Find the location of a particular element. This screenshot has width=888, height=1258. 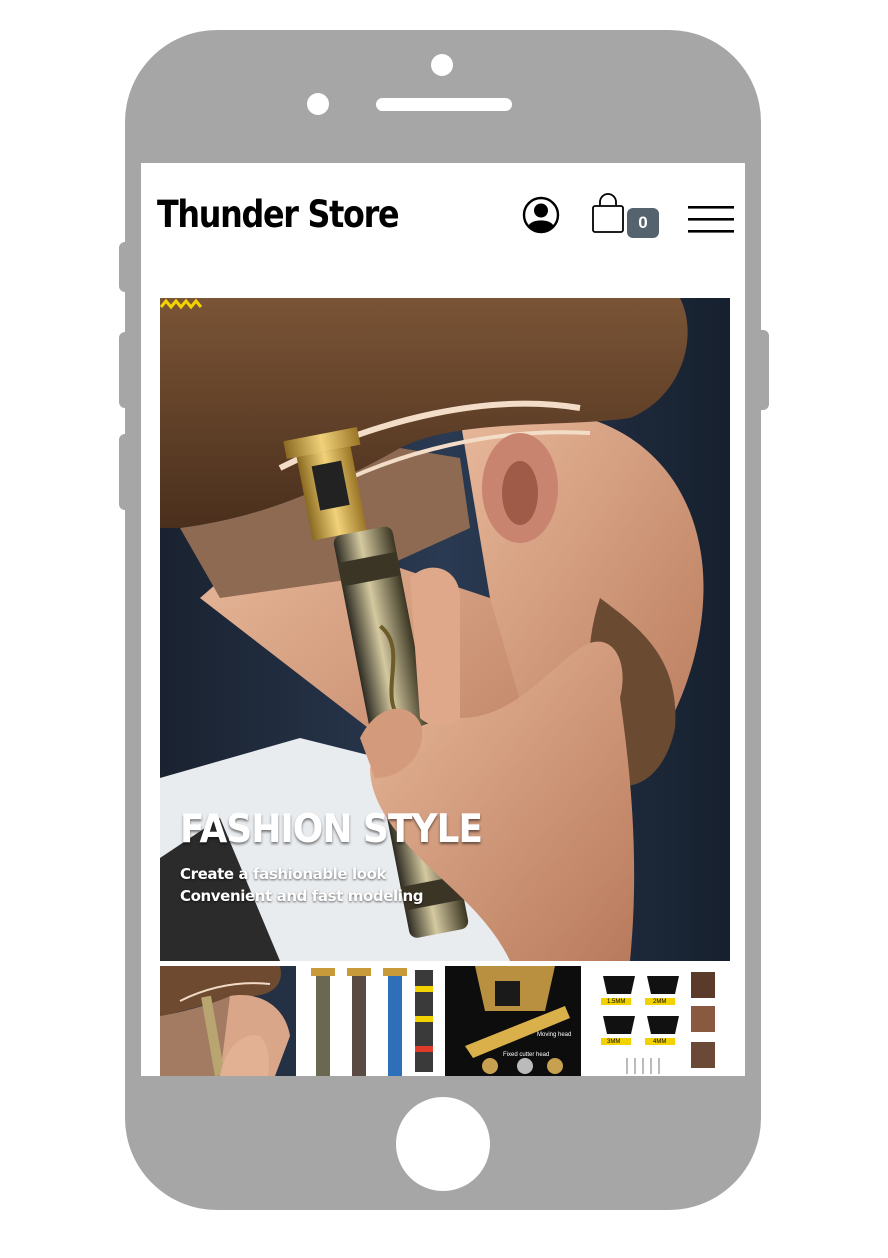

cart-count-badge: 0 is located at coordinates (643, 223).